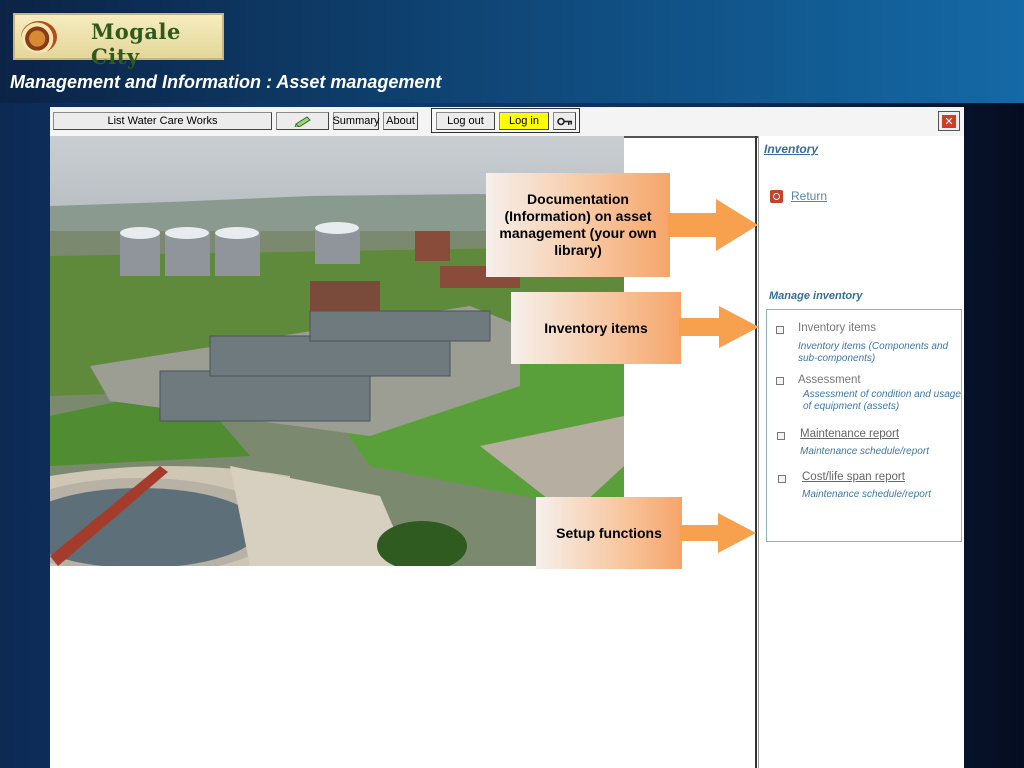  What do you see at coordinates (782, 479) in the screenshot?
I see `cost-lifespan-checkbox` at bounding box center [782, 479].